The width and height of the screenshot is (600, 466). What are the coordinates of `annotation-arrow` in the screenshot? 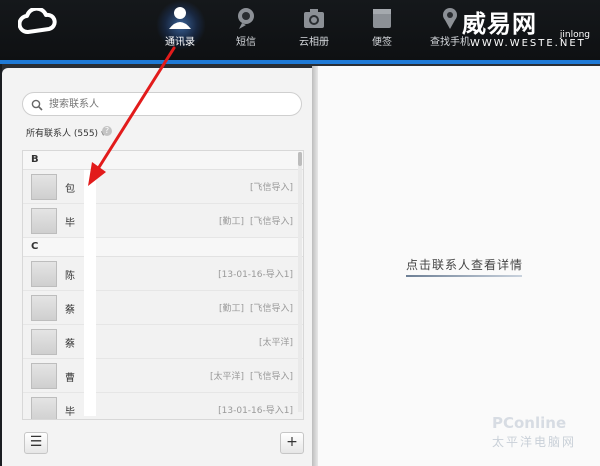 It's located at (132, 116).